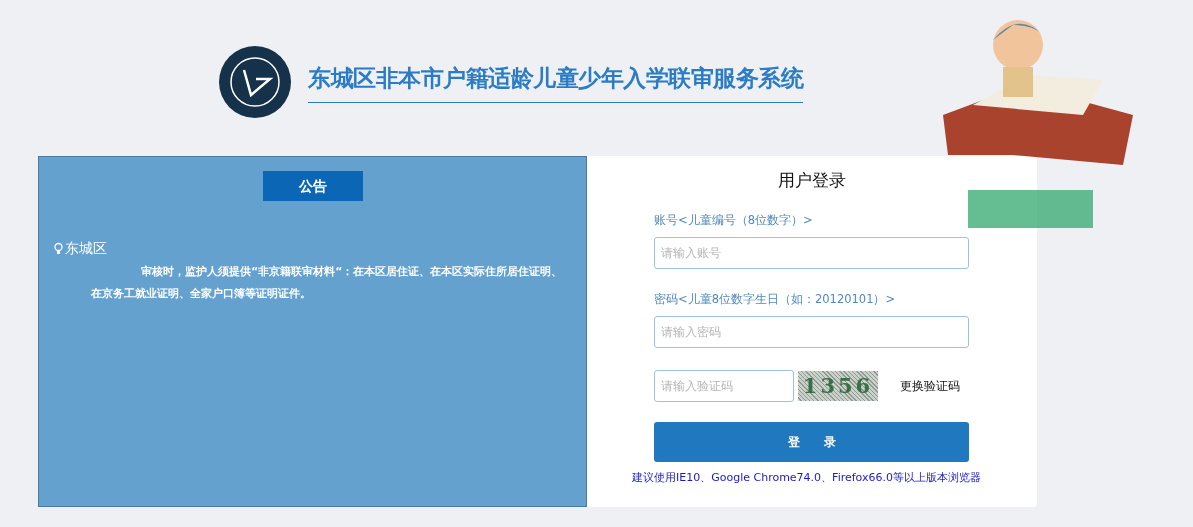 The height and width of the screenshot is (527, 1193). What do you see at coordinates (838, 386) in the screenshot?
I see `captcha-image: 1356` at bounding box center [838, 386].